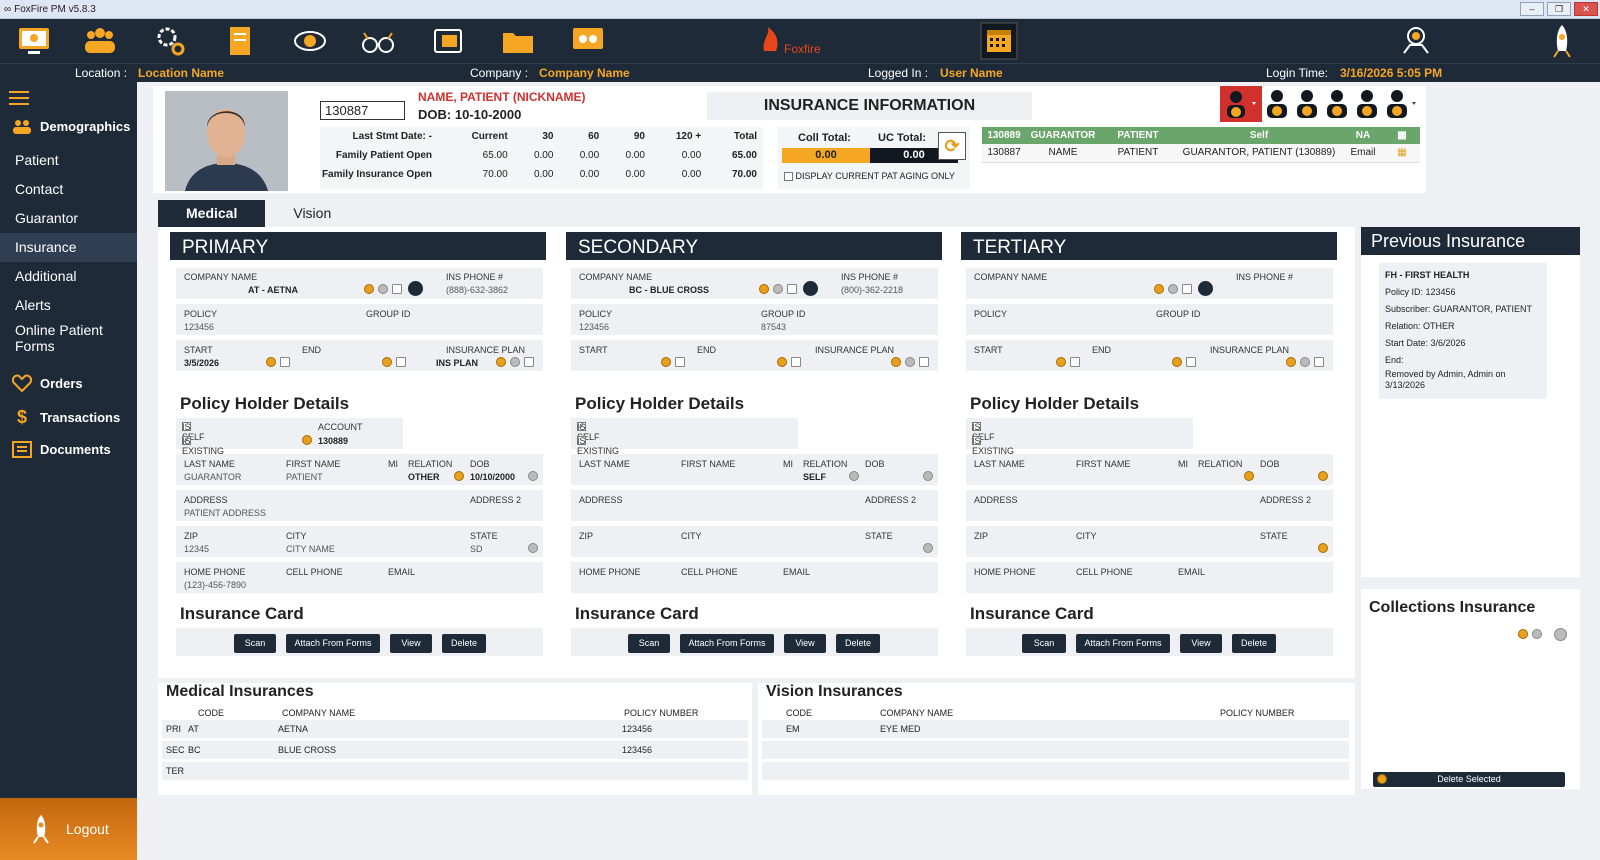 The height and width of the screenshot is (860, 1600). What do you see at coordinates (170, 41) in the screenshot?
I see `settings-icon` at bounding box center [170, 41].